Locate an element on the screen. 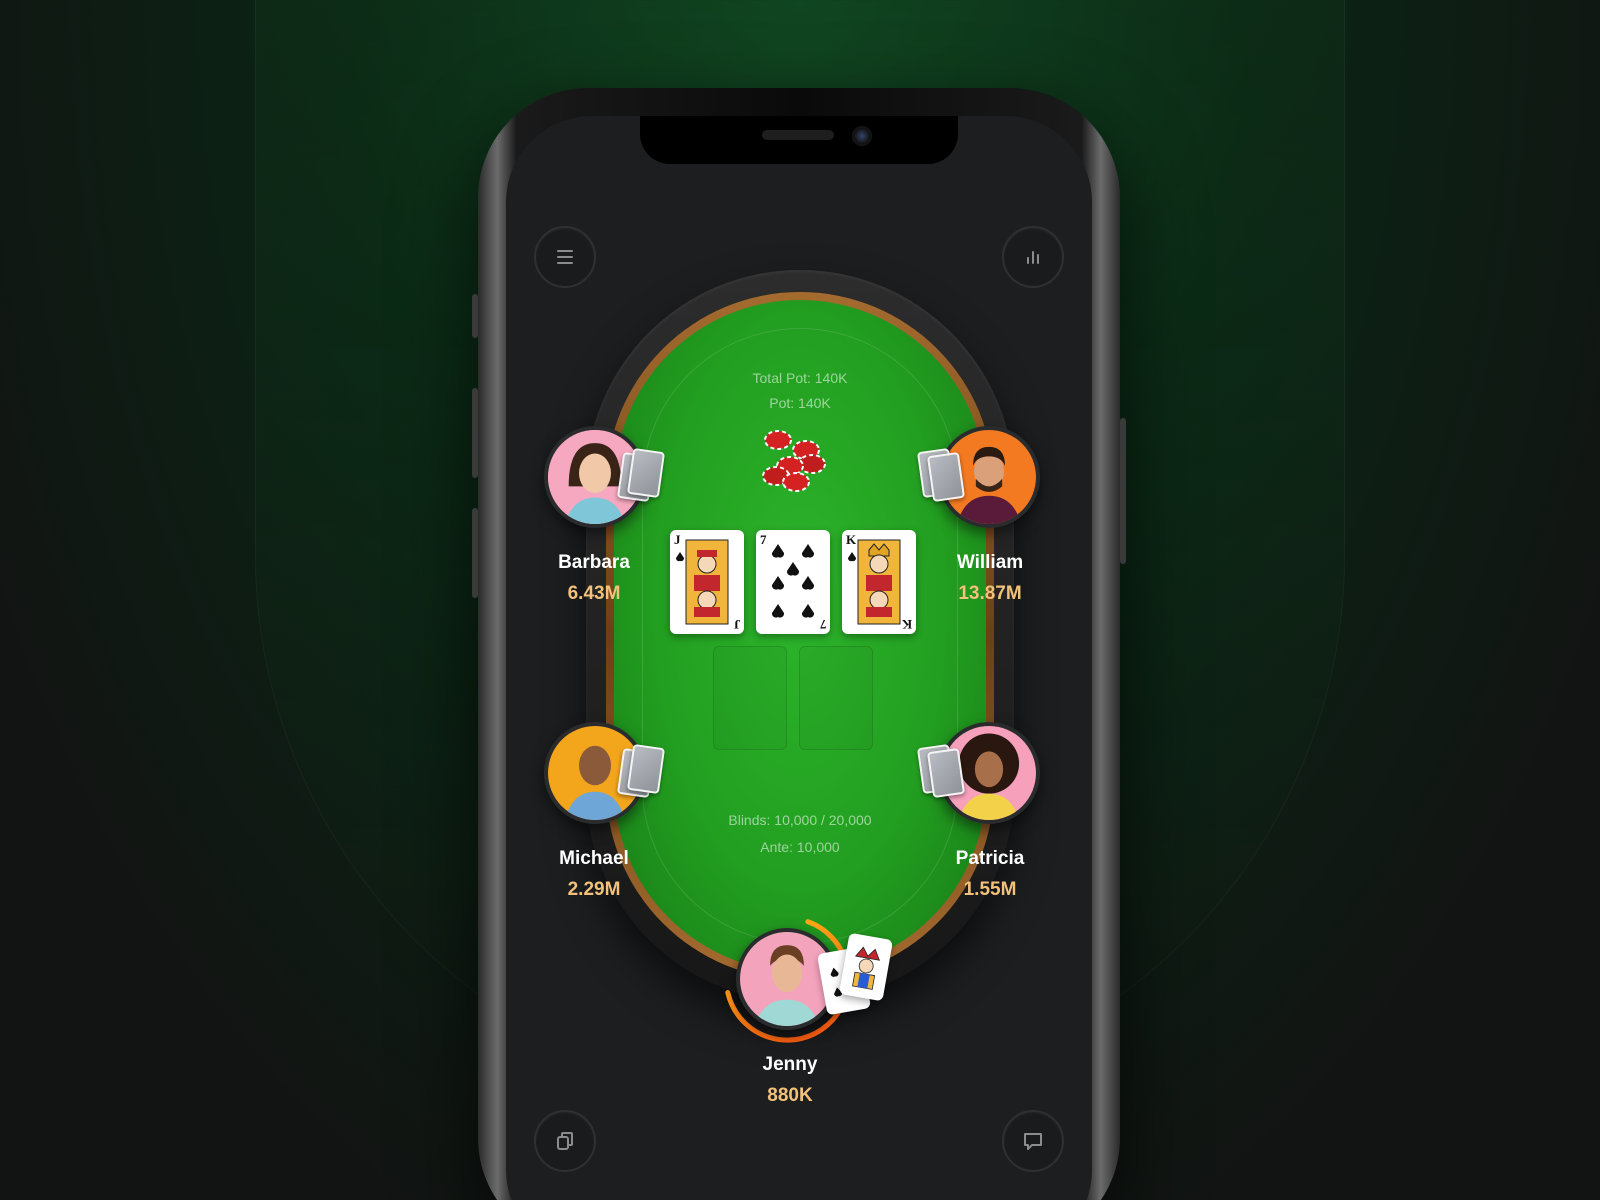 Image resolution: width=1600 pixels, height=1200 pixels. hamburger-menu-icon is located at coordinates (565, 257).